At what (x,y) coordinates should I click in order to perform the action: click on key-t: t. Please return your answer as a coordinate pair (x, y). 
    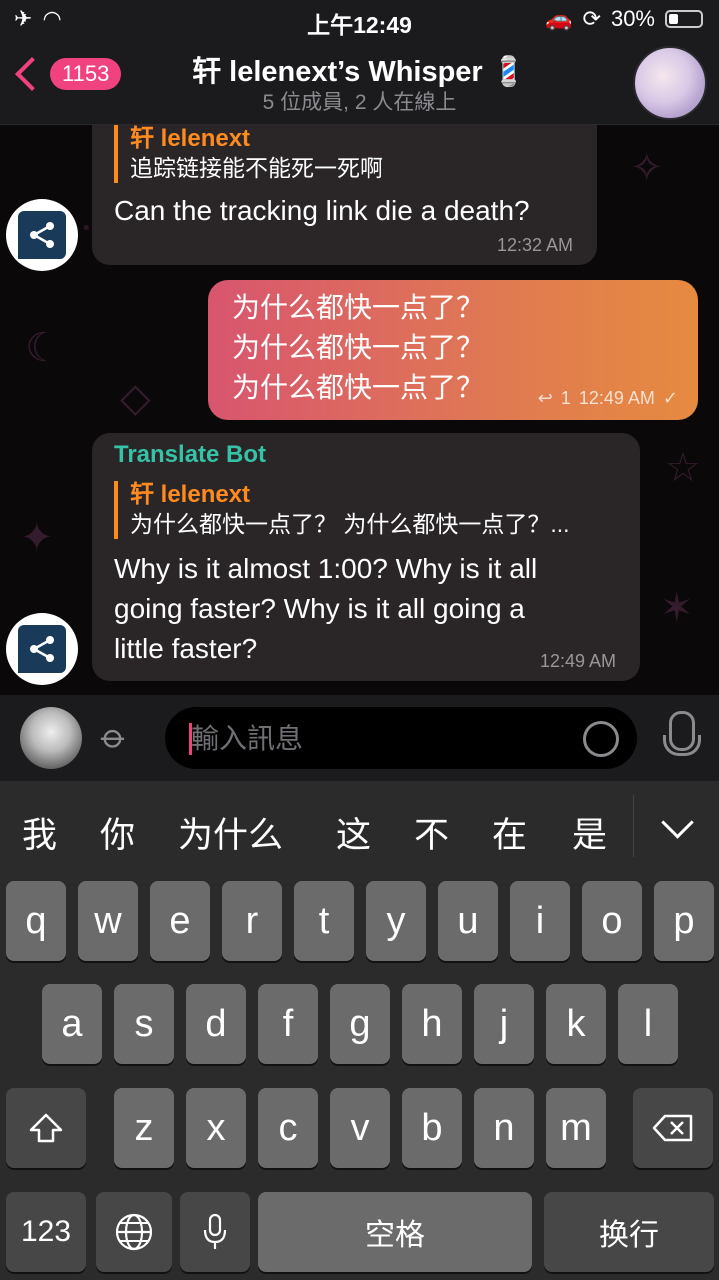
    Looking at the image, I should click on (324, 921).